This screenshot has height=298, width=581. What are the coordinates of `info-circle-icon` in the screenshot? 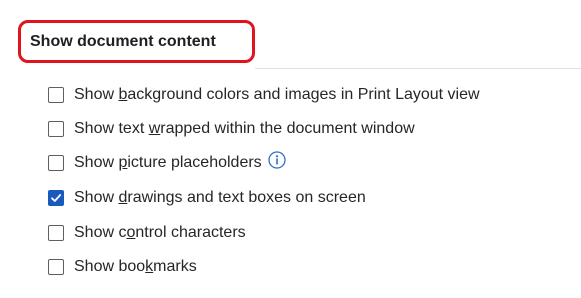 It's located at (277, 160).